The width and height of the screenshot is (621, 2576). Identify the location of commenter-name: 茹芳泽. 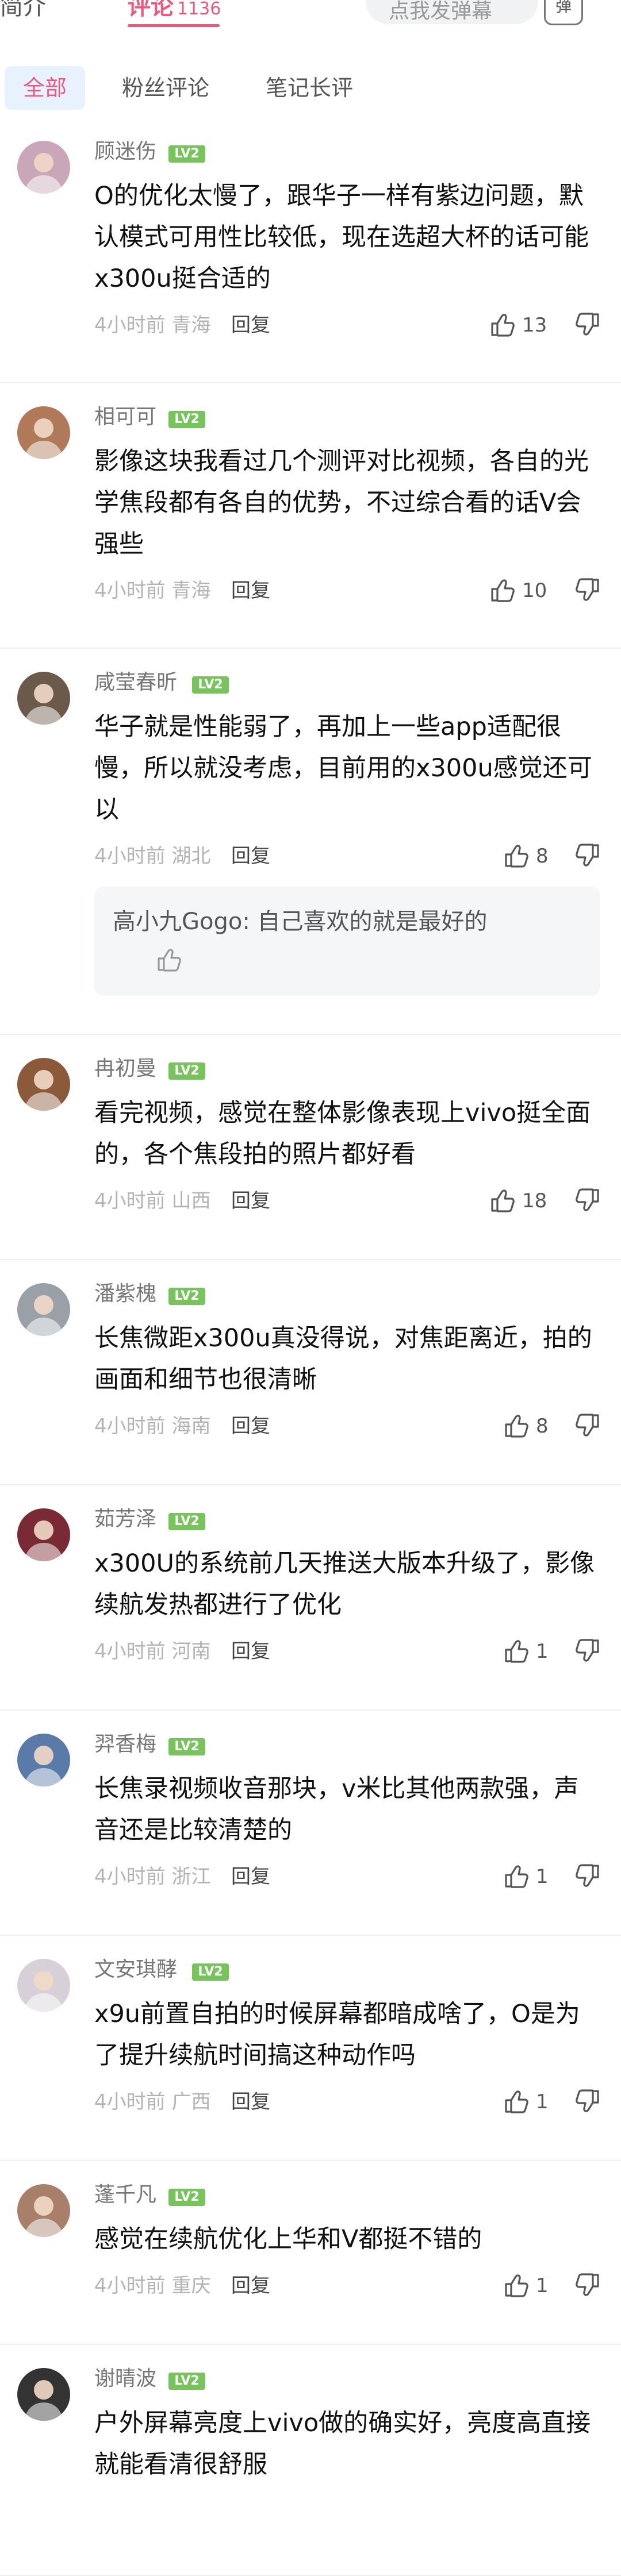
(125, 1519).